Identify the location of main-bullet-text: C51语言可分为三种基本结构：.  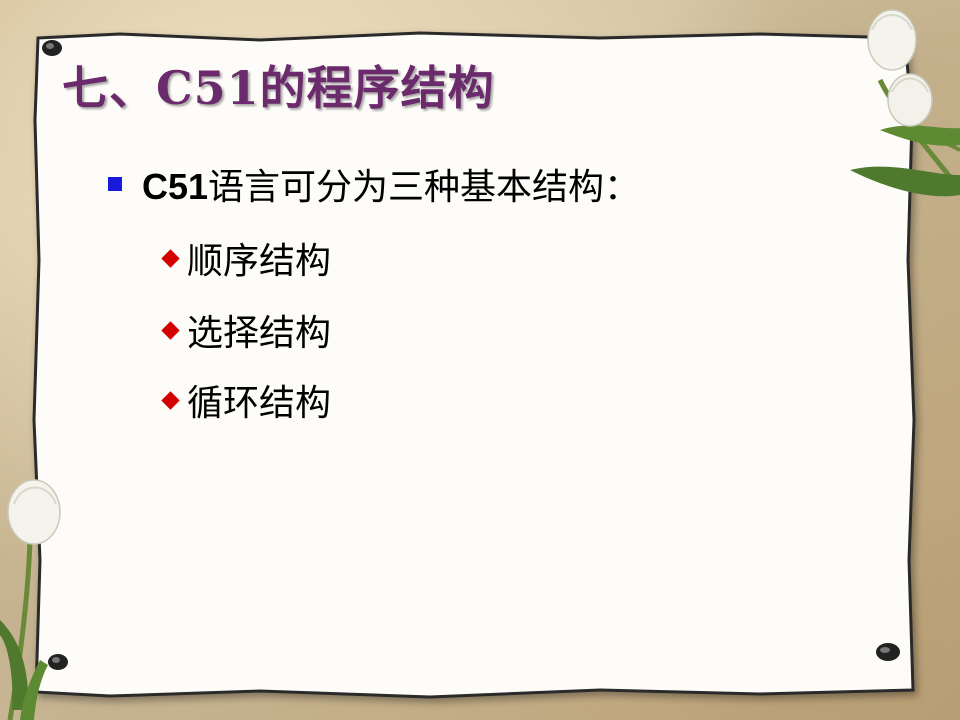
(391, 184).